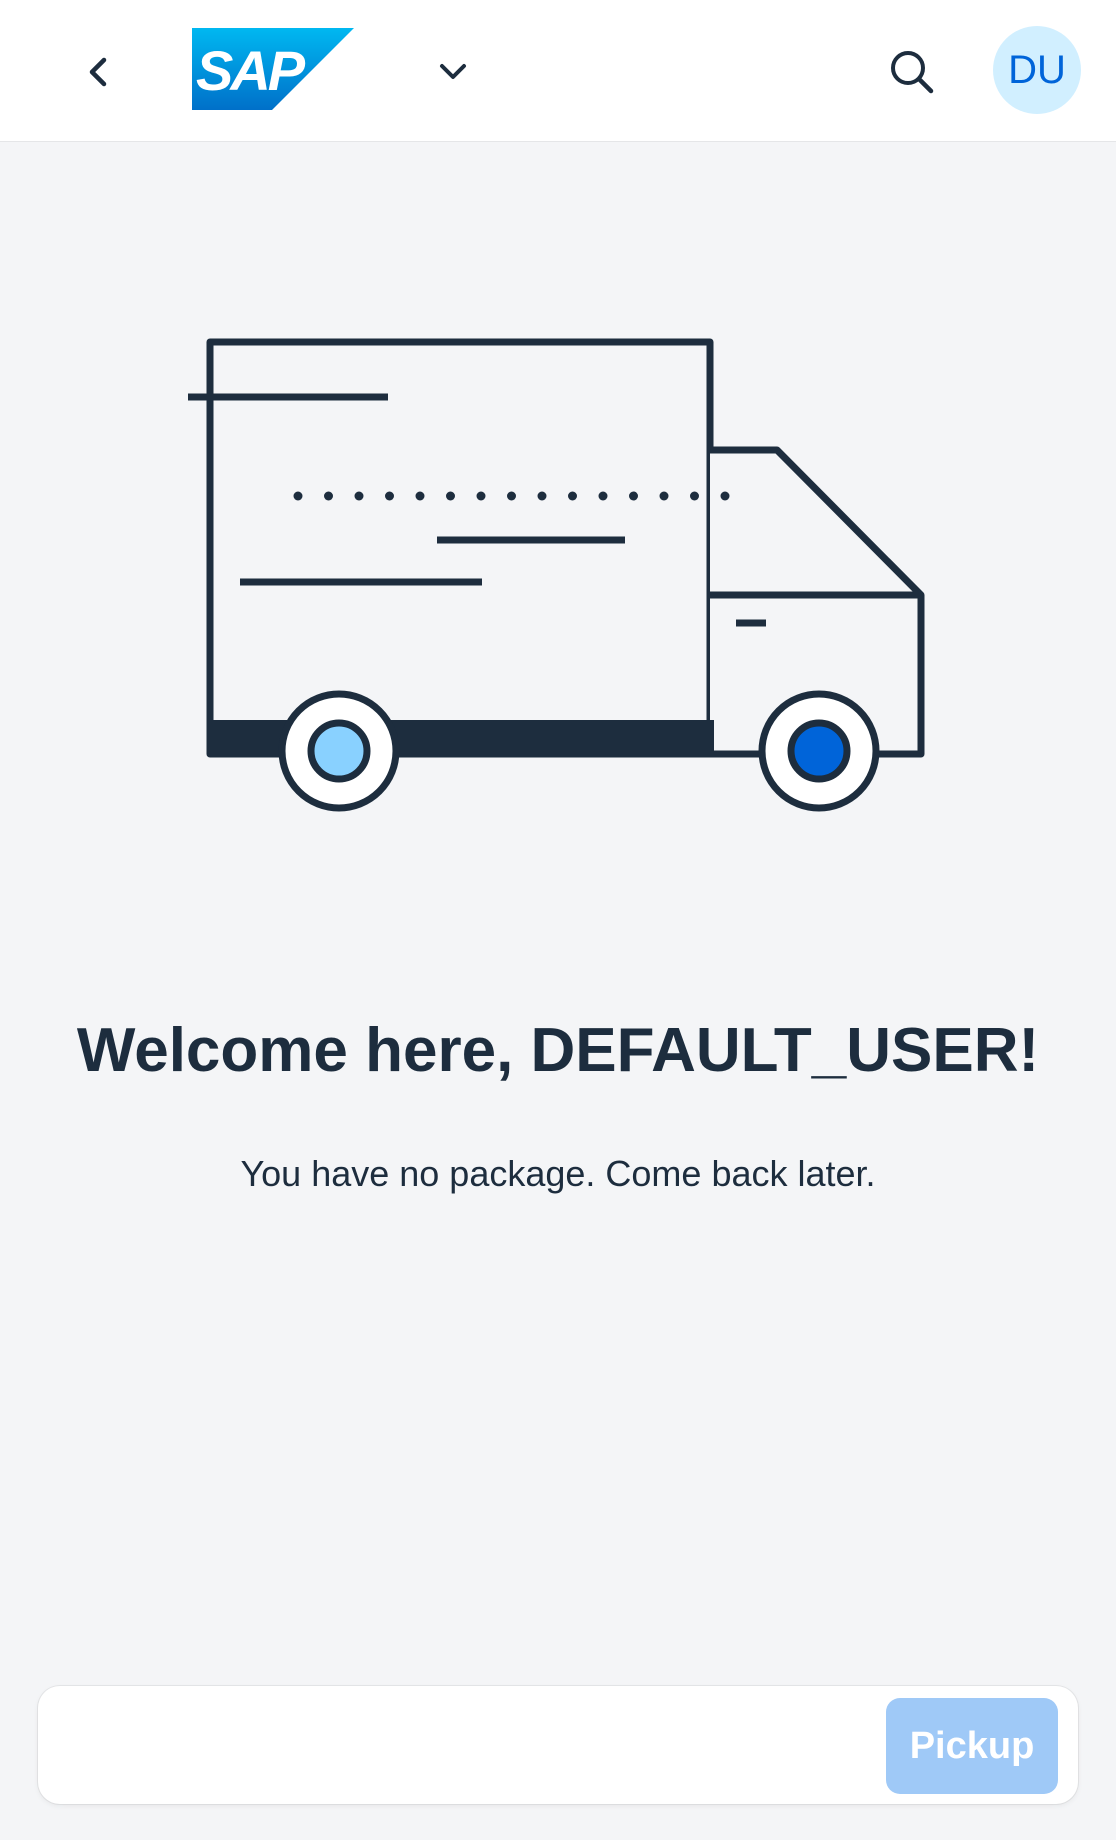 This screenshot has height=1840, width=1116. Describe the element at coordinates (1037, 70) in the screenshot. I see `user-avatar: DU` at that location.